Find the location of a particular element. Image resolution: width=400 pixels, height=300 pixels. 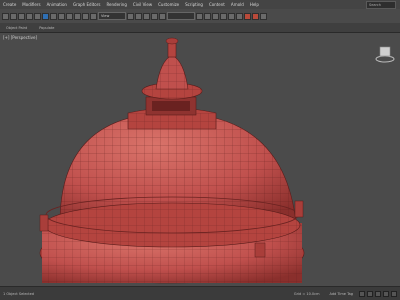

selection-set-select is located at coordinates (181, 16).